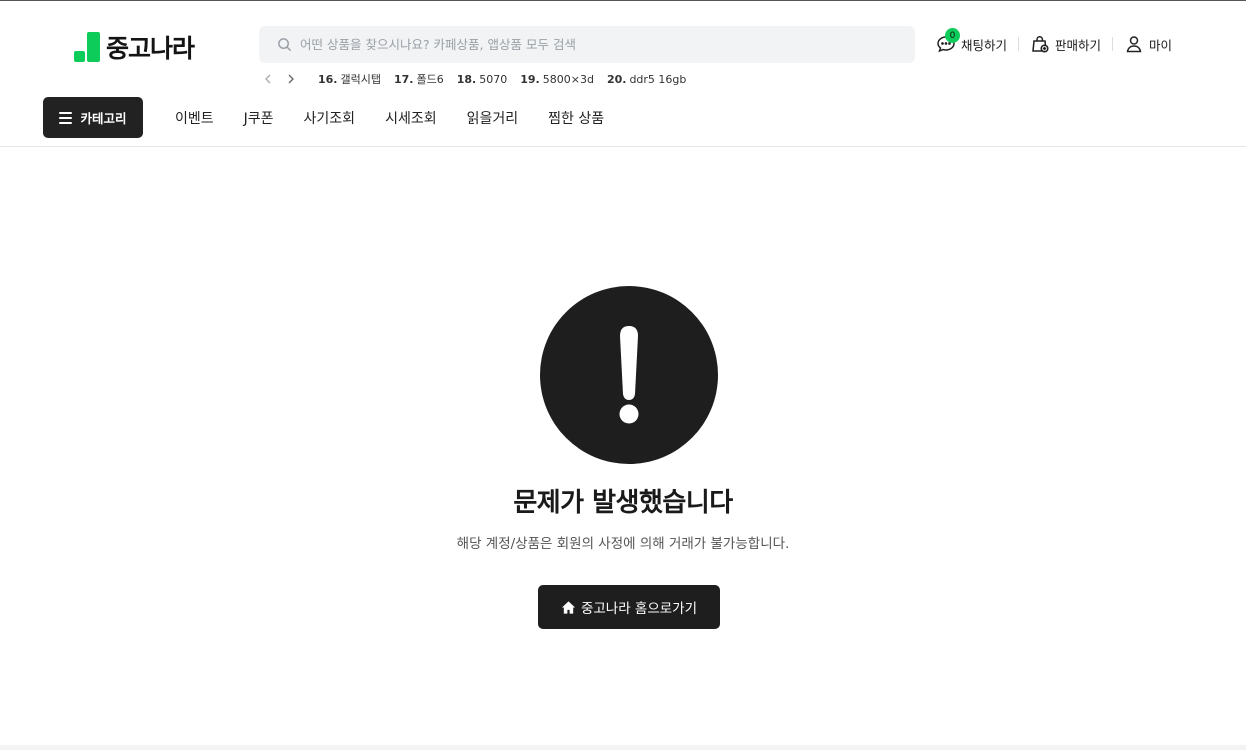 This screenshot has height=750, width=1246. Describe the element at coordinates (87, 47) in the screenshot. I see `logo-mark-icon` at that location.